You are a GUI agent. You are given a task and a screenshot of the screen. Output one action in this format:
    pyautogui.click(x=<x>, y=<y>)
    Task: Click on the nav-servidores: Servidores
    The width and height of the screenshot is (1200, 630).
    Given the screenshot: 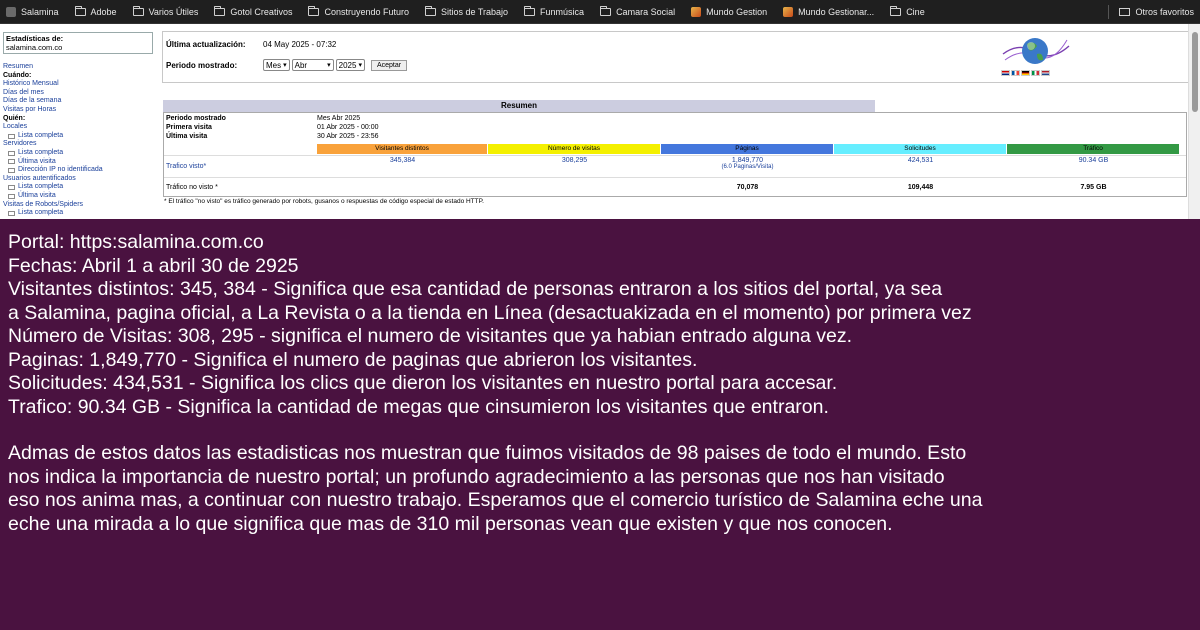 What is the action you would take?
    pyautogui.click(x=78, y=144)
    